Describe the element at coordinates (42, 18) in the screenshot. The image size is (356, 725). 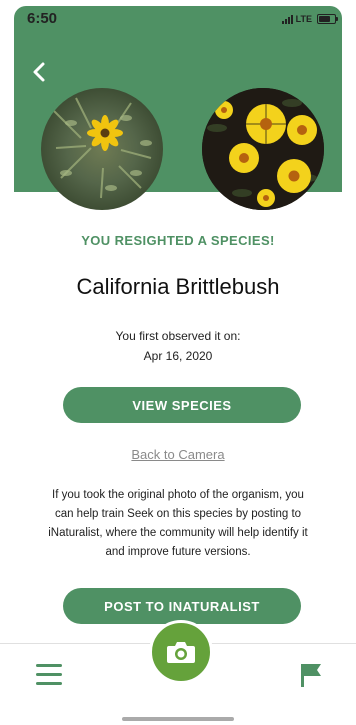
I see `status-time: 6:50` at that location.